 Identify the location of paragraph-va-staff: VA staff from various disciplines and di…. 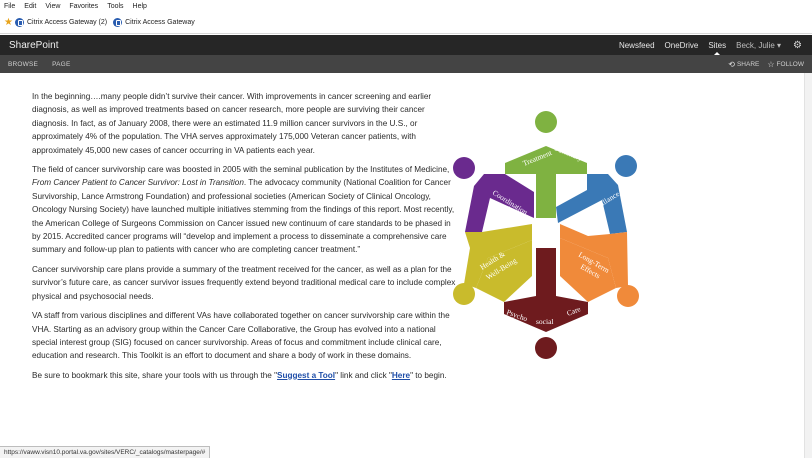
(241, 336).